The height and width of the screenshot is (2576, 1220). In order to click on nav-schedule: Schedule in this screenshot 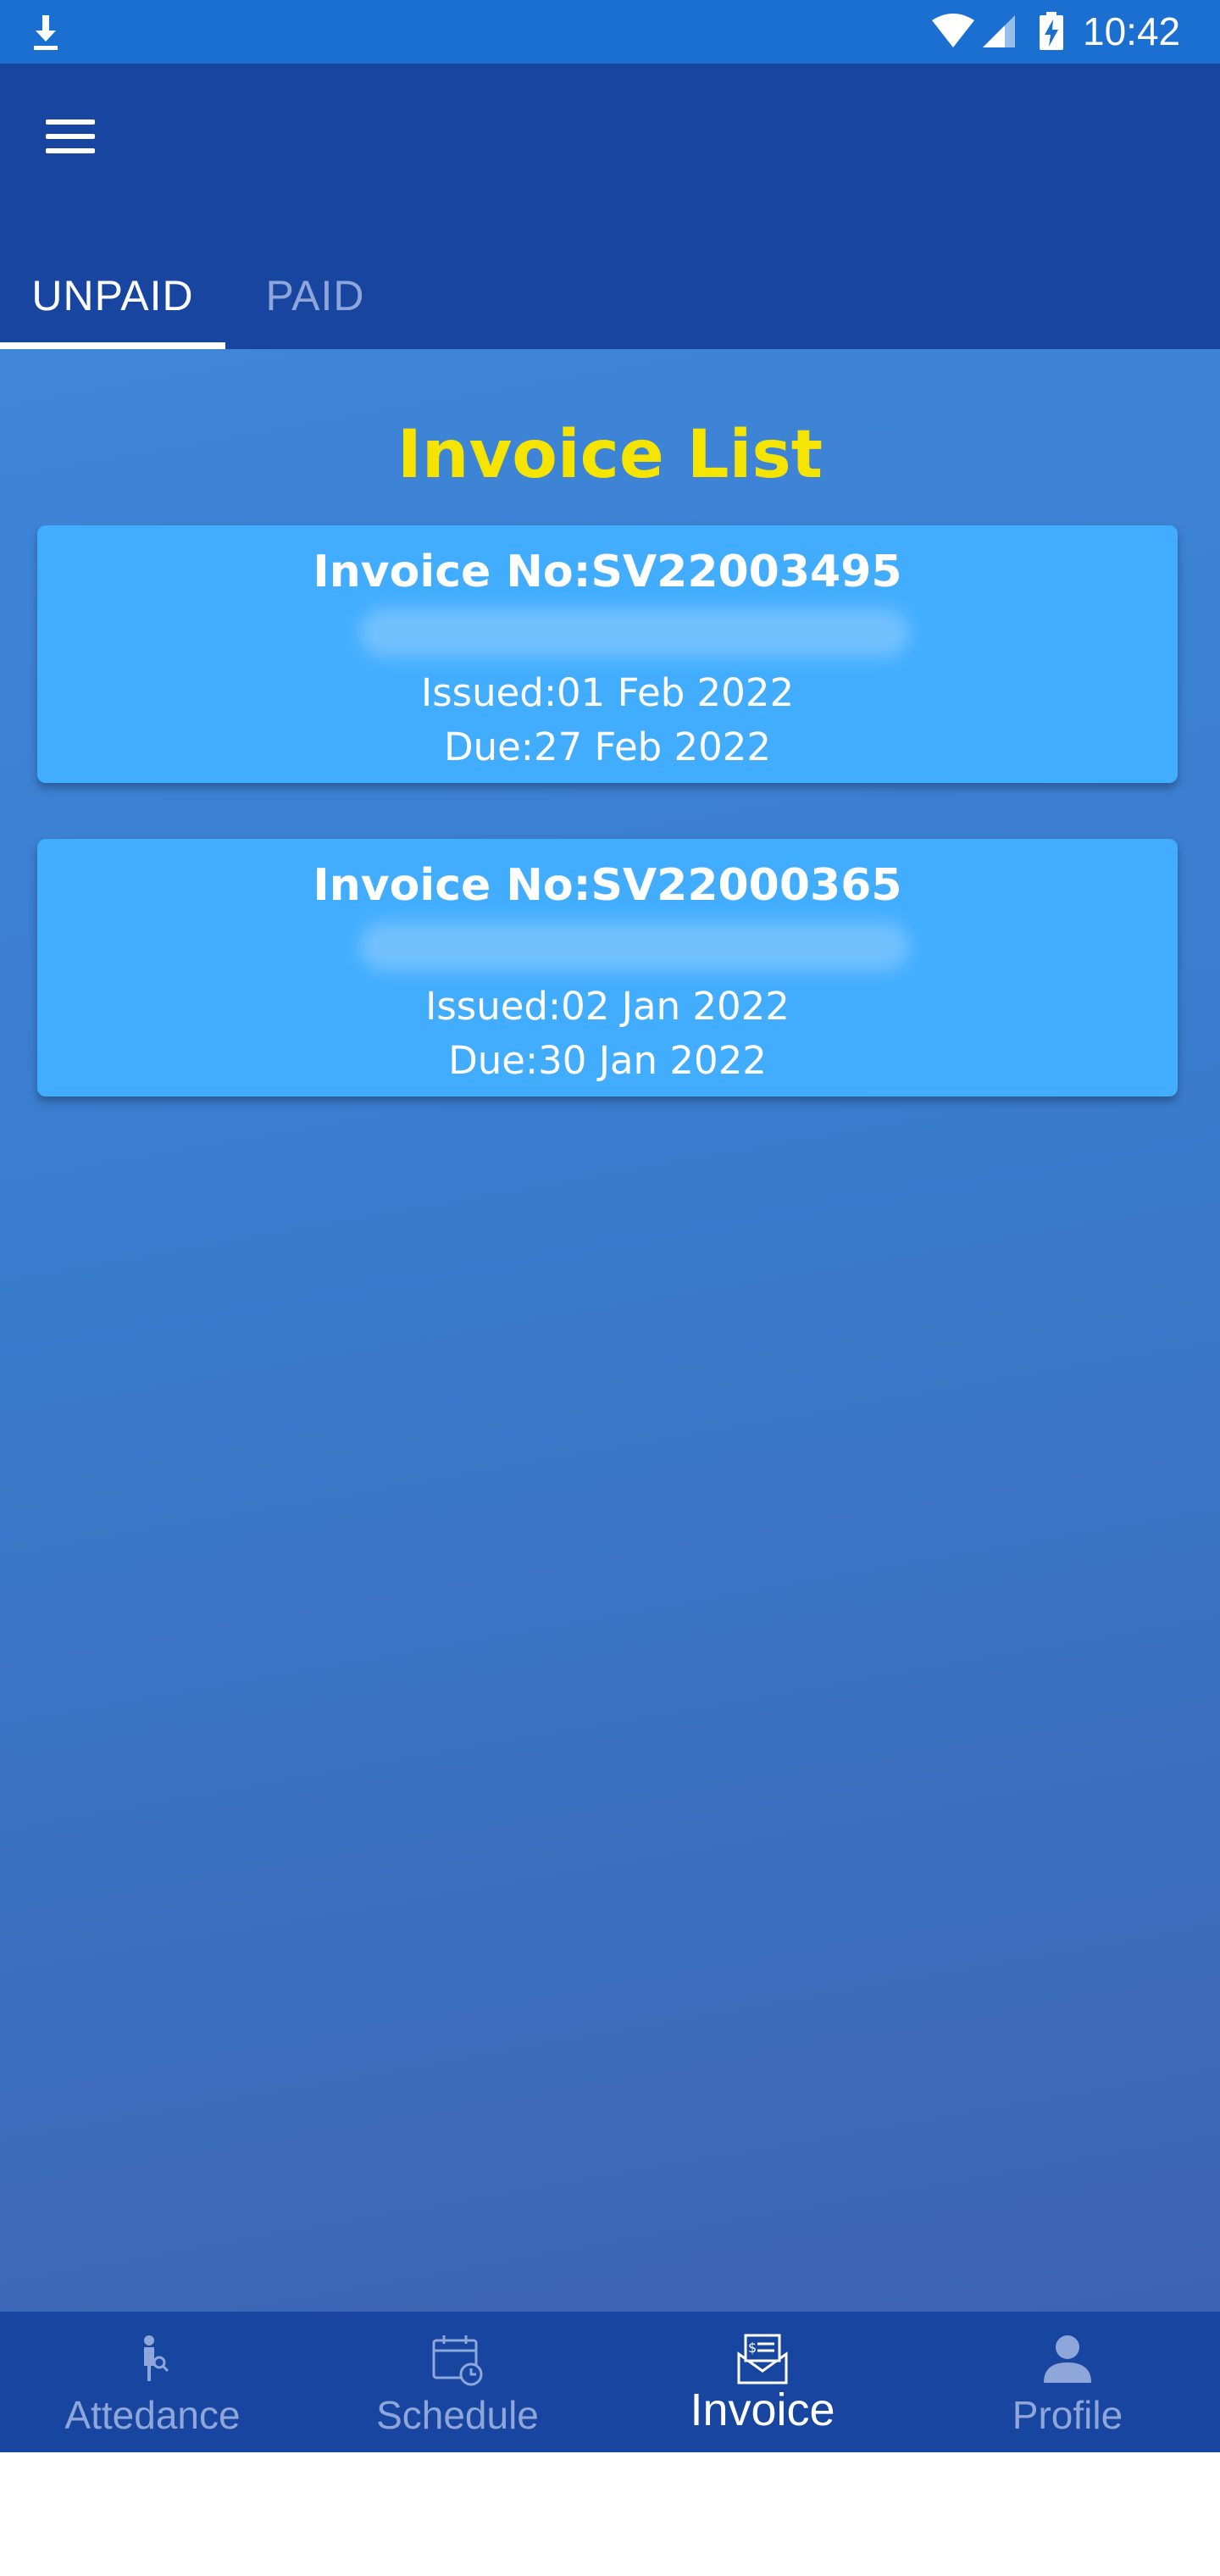, I will do `click(457, 2382)`.